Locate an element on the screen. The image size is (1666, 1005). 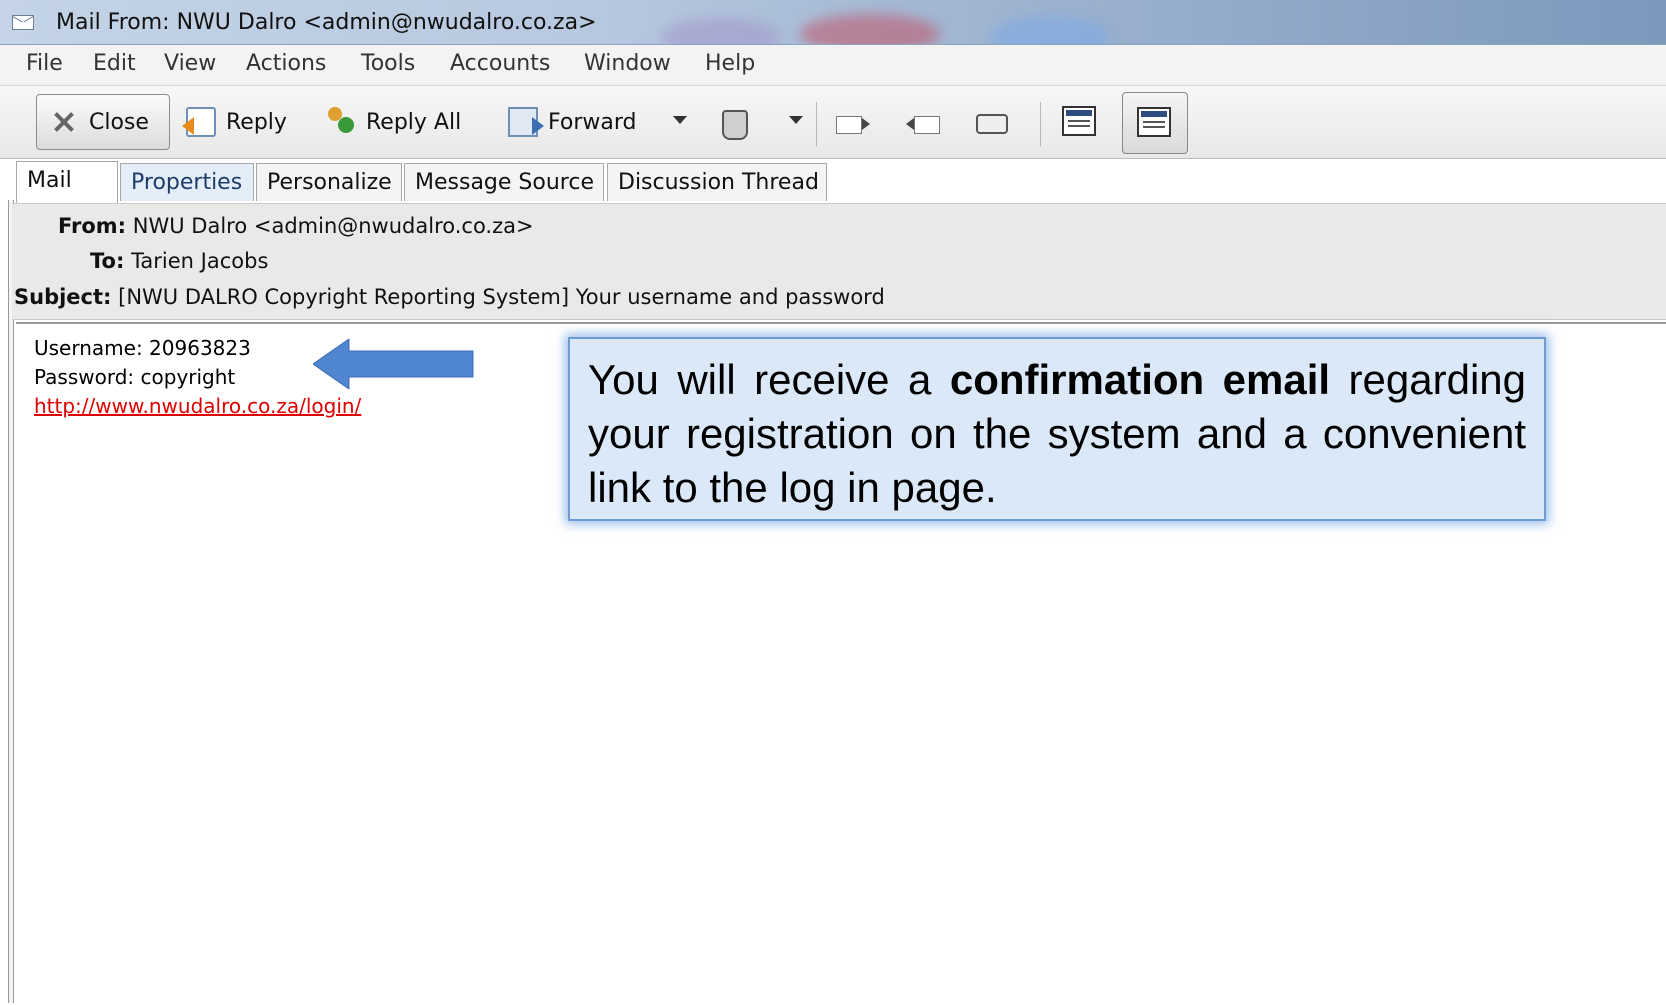
username-line: Username: 20963823 is located at coordinates (142, 348).